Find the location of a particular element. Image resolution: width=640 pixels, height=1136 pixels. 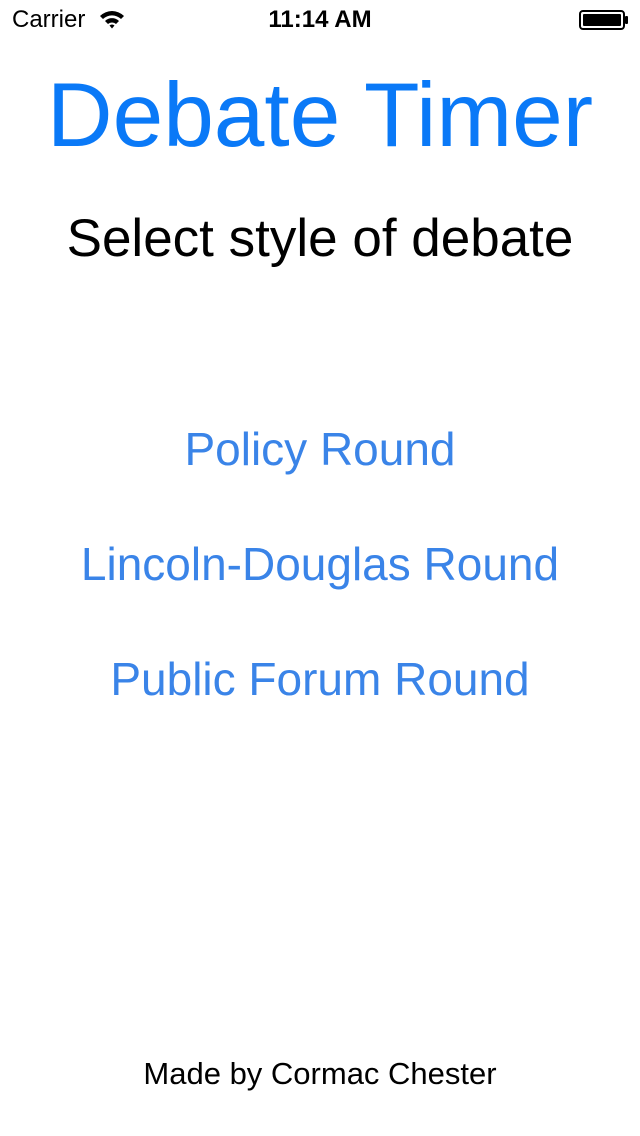

author-credit: Made by Cormac Chester is located at coordinates (320, 1073).